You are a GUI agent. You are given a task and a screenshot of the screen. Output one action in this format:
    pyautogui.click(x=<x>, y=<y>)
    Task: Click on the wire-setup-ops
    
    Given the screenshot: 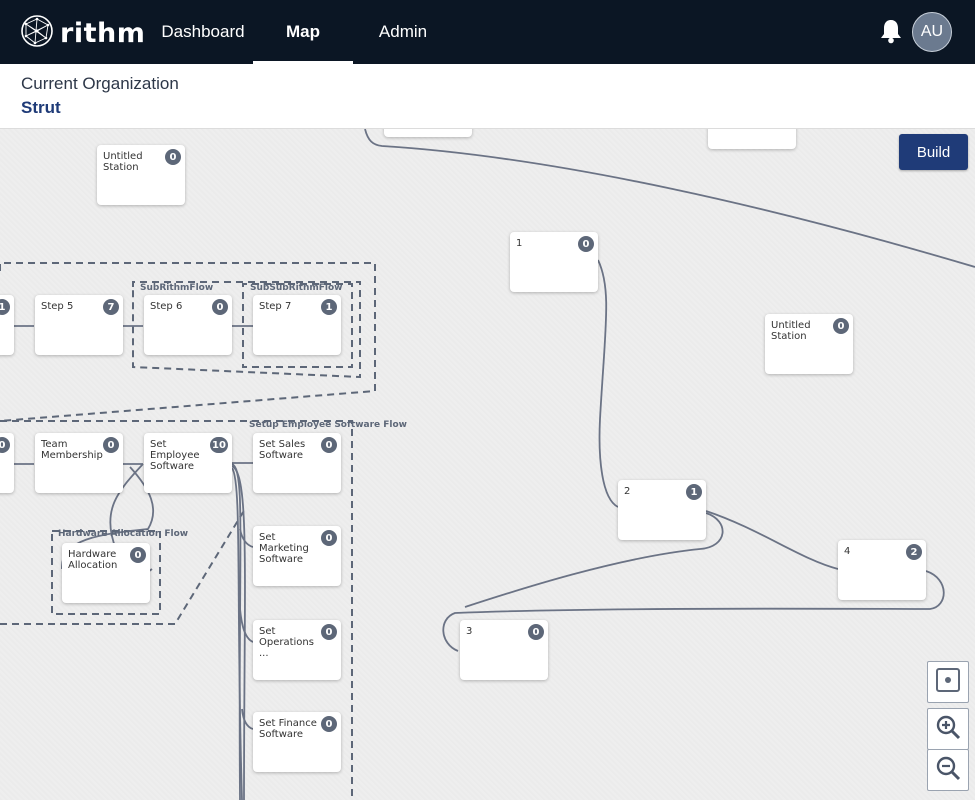 What is the action you would take?
    pyautogui.click(x=246, y=625)
    